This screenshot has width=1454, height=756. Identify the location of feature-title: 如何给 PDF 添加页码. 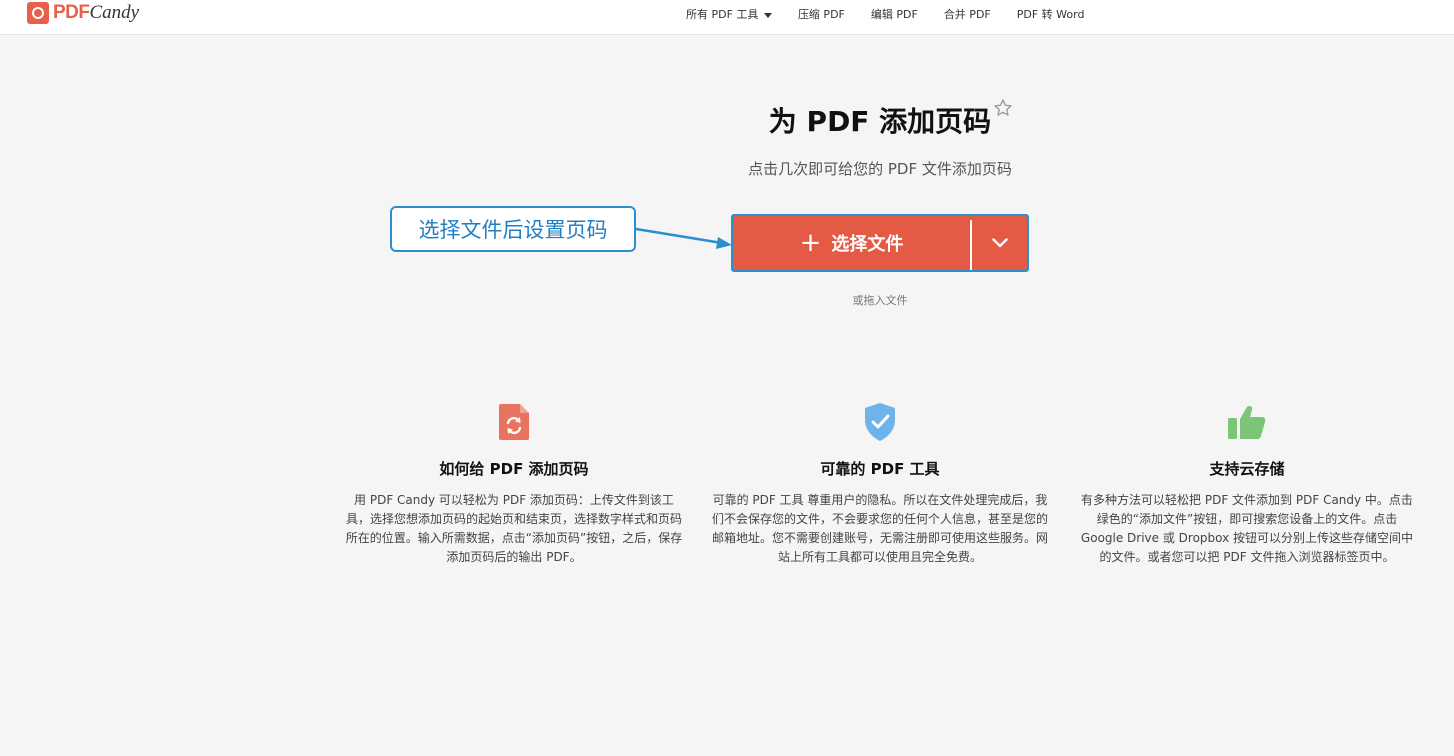
(514, 469).